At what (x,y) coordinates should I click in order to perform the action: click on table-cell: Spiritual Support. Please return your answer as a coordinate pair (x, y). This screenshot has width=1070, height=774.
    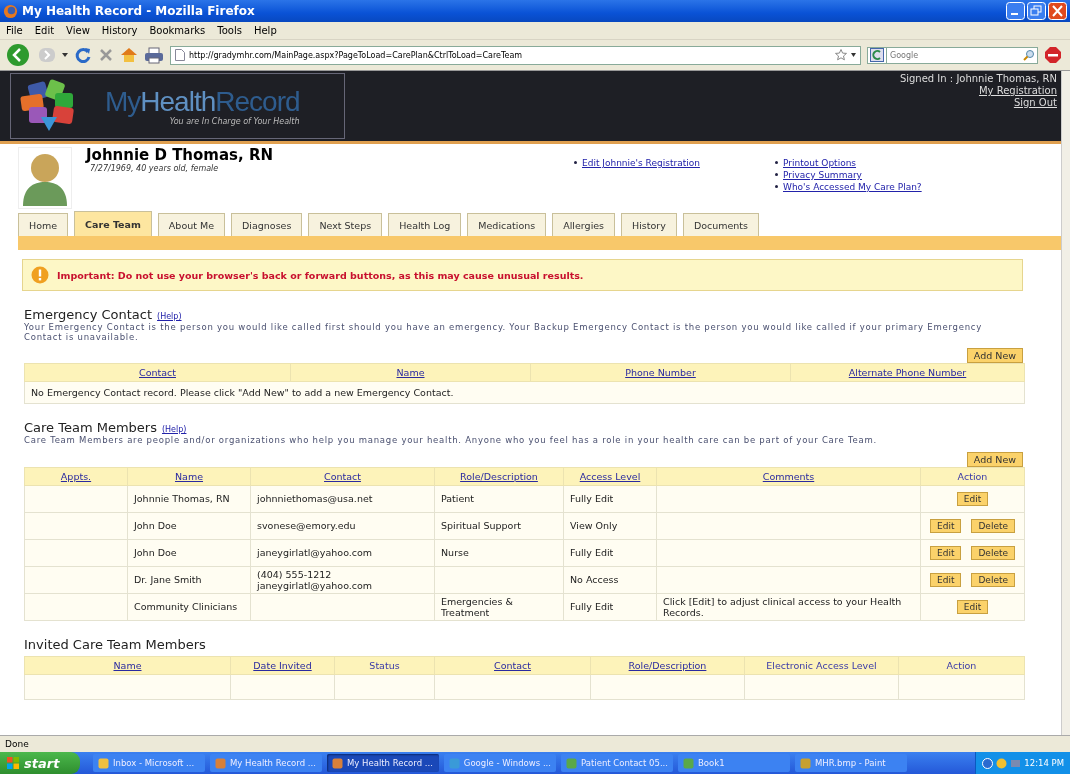
    Looking at the image, I should click on (499, 525).